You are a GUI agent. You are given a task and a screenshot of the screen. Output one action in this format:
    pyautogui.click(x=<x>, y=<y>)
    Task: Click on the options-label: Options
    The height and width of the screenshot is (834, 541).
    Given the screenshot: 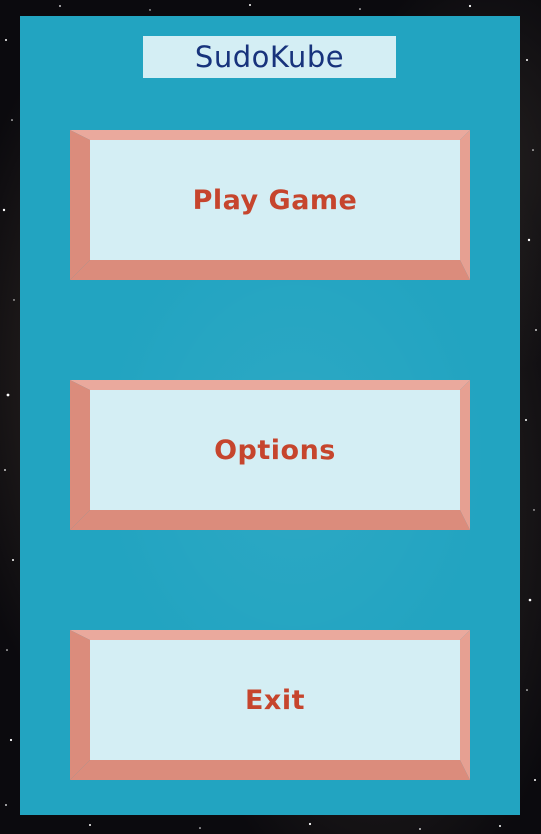 What is the action you would take?
    pyautogui.click(x=275, y=450)
    